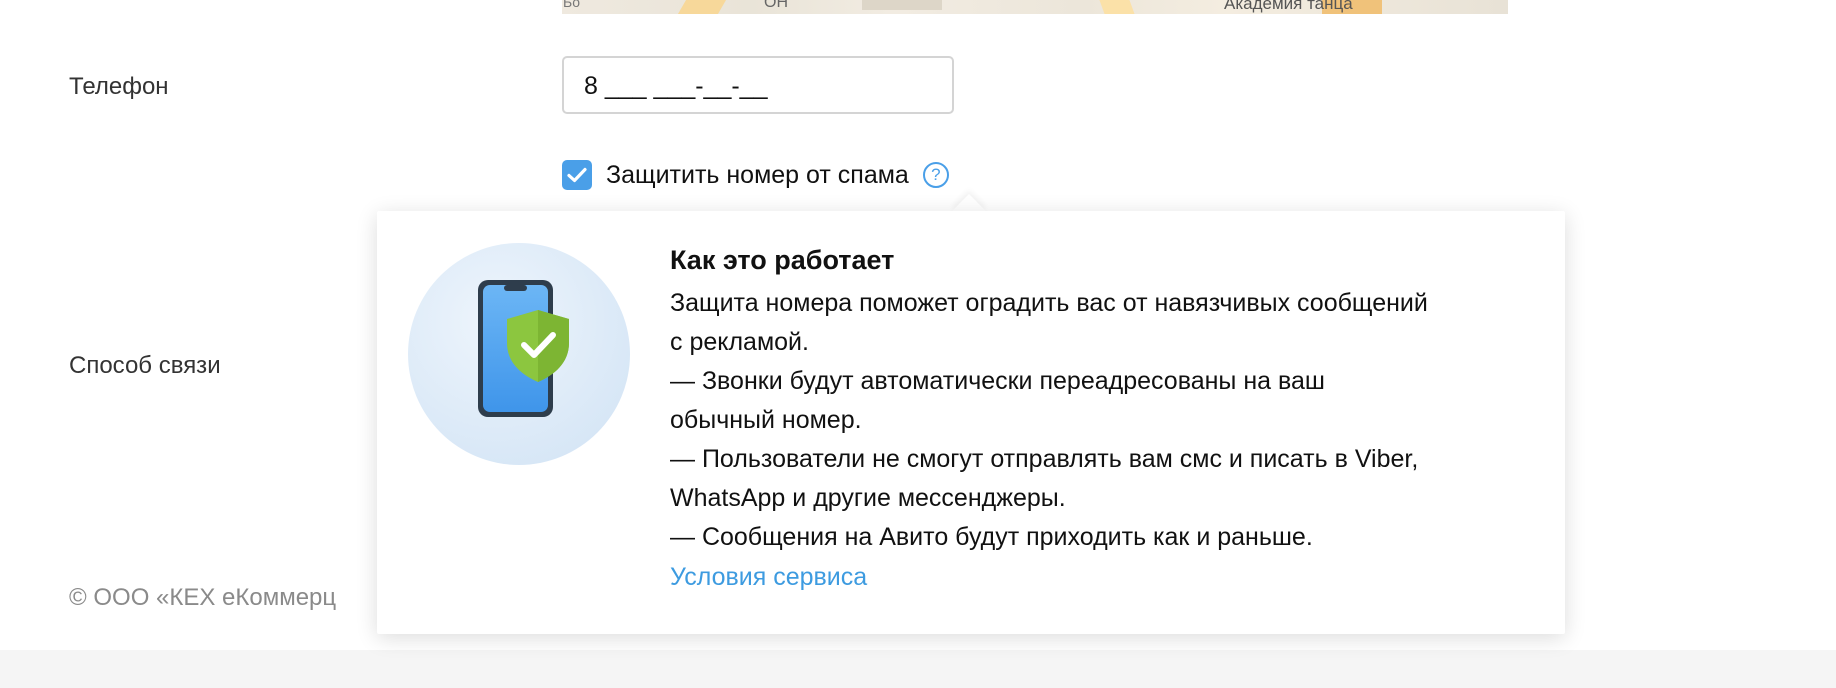 The width and height of the screenshot is (1836, 688). What do you see at coordinates (203, 597) in the screenshot?
I see `footer-copyright: © ООО «КЕХ еКоммерц` at bounding box center [203, 597].